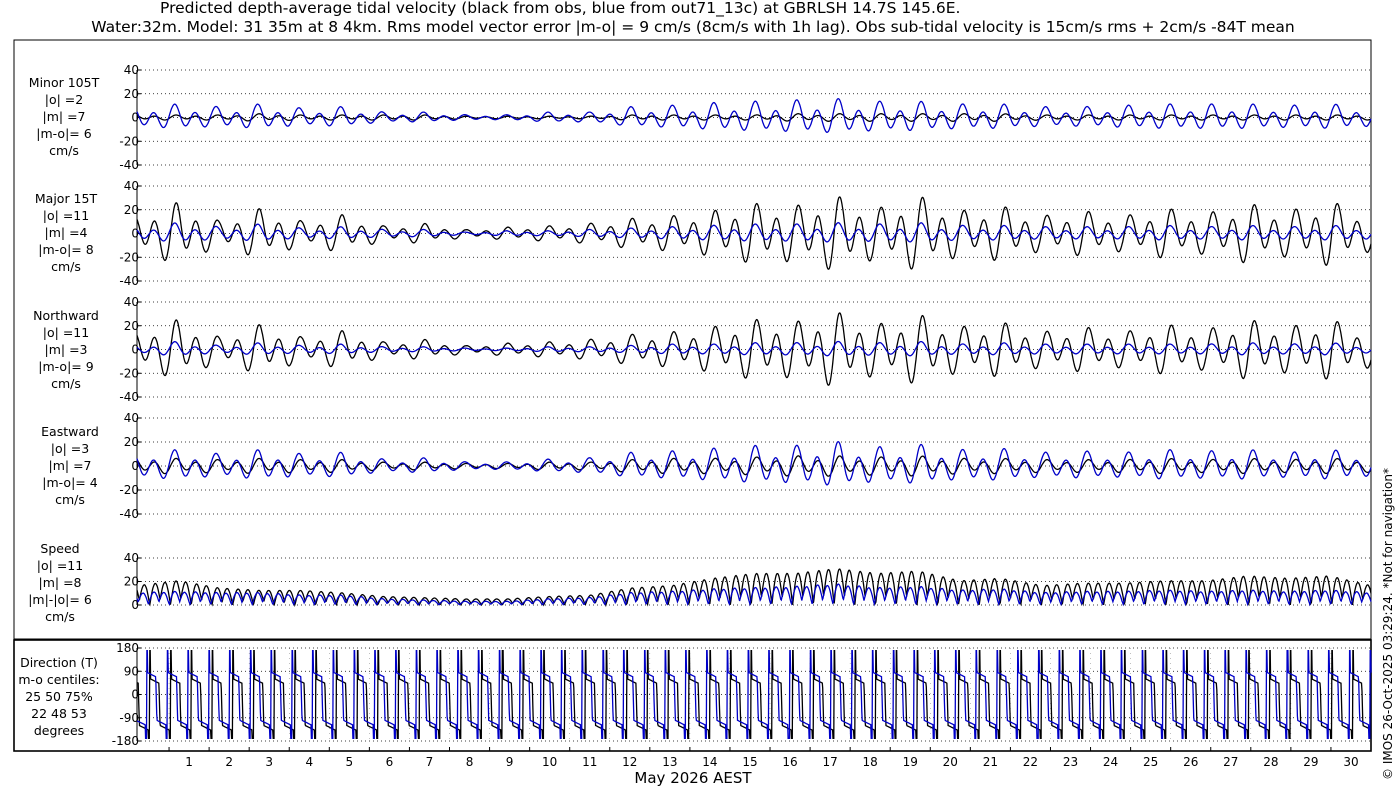  Describe the element at coordinates (131, 671) in the screenshot. I see `y-tick-label: 90` at that location.